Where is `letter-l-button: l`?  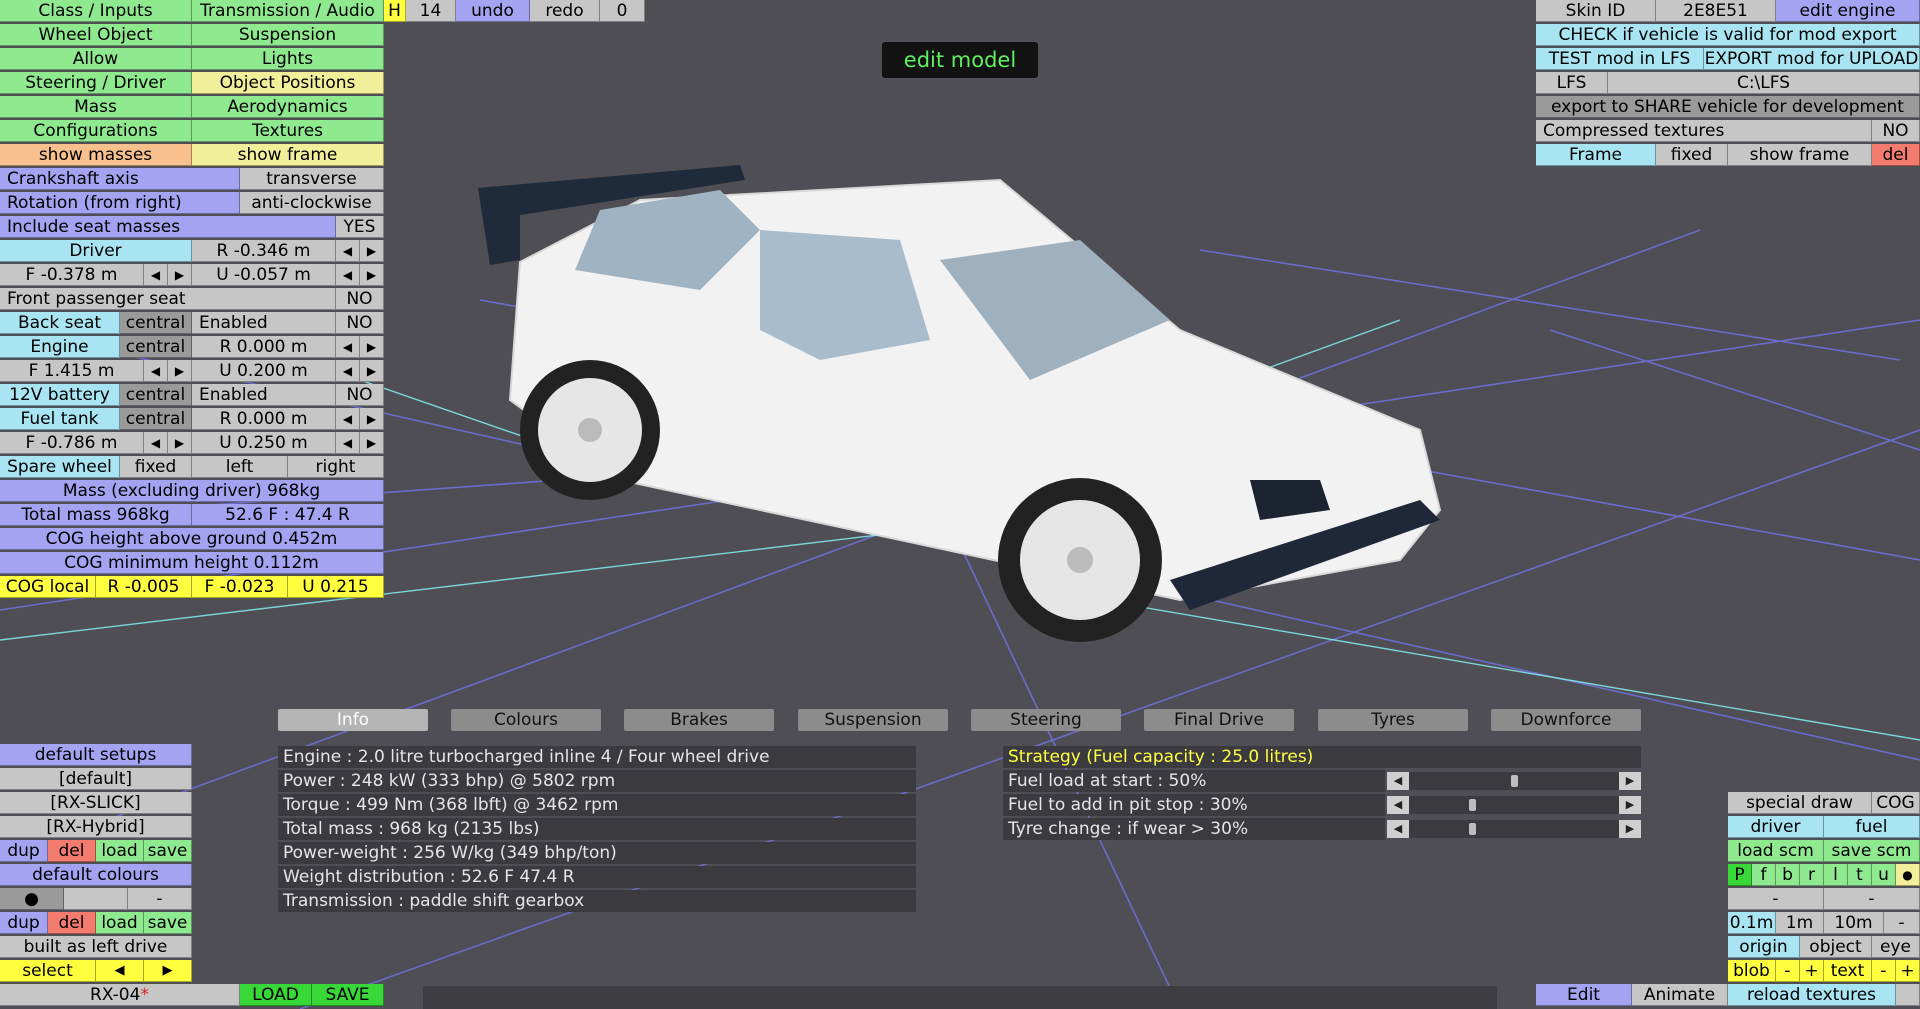
letter-l-button: l is located at coordinates (1836, 875).